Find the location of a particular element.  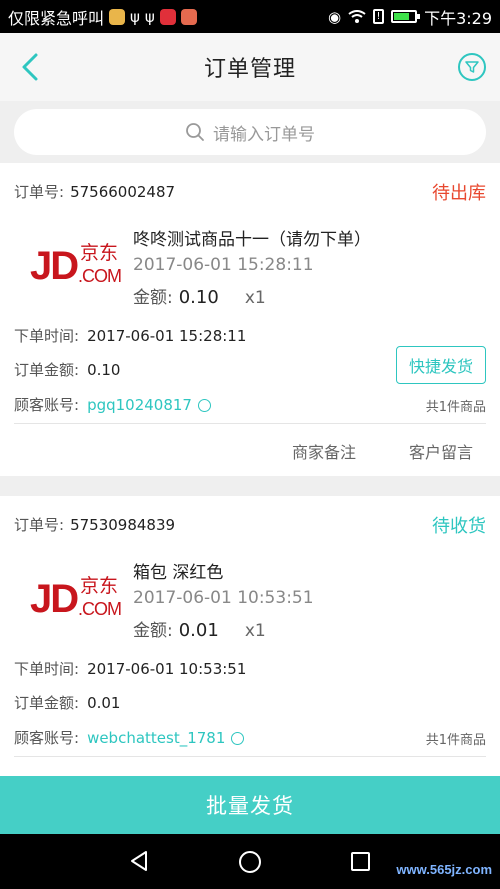

sim-alert-icon: ! is located at coordinates (379, 16).